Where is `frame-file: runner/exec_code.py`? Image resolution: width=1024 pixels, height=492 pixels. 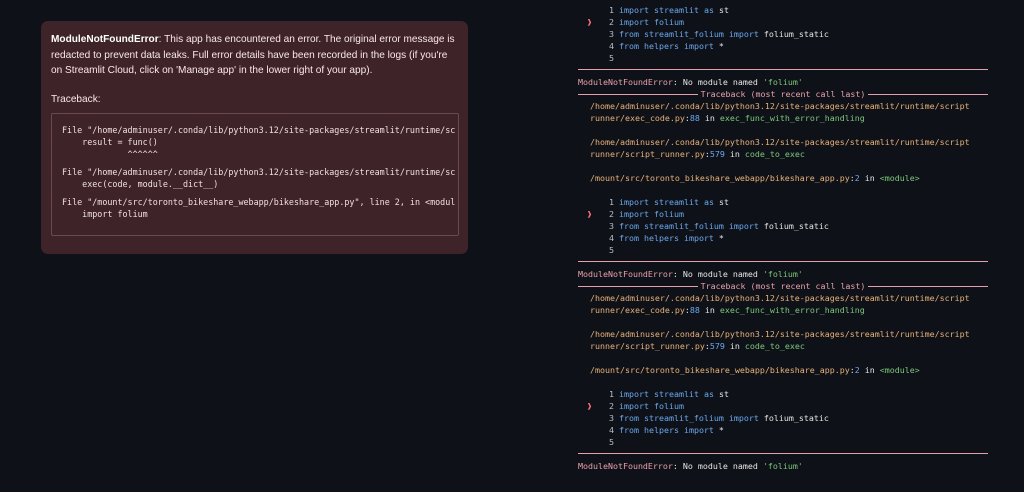 frame-file: runner/exec_code.py is located at coordinates (637, 310).